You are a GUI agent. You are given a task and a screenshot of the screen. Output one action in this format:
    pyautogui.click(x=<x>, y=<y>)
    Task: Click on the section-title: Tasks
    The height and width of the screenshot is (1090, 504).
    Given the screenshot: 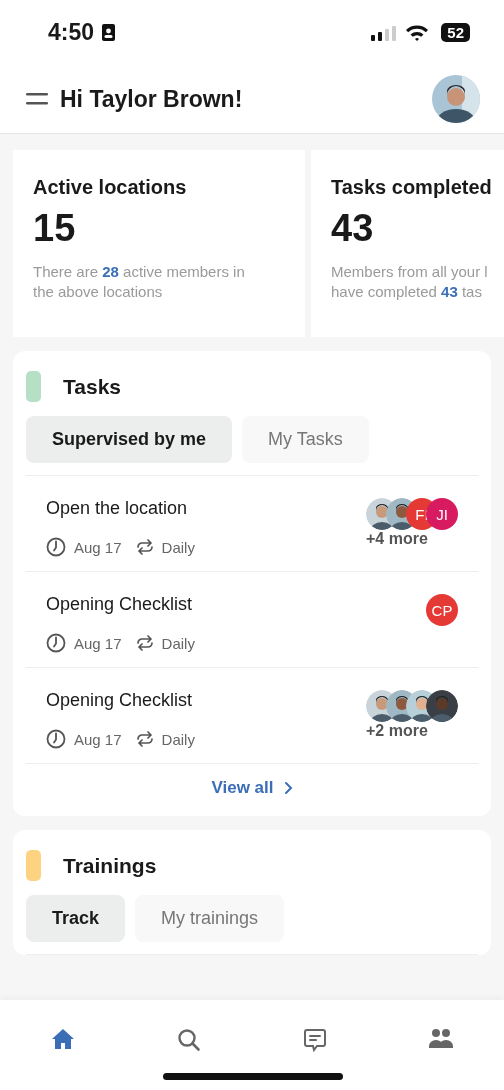 What is the action you would take?
    pyautogui.click(x=92, y=386)
    